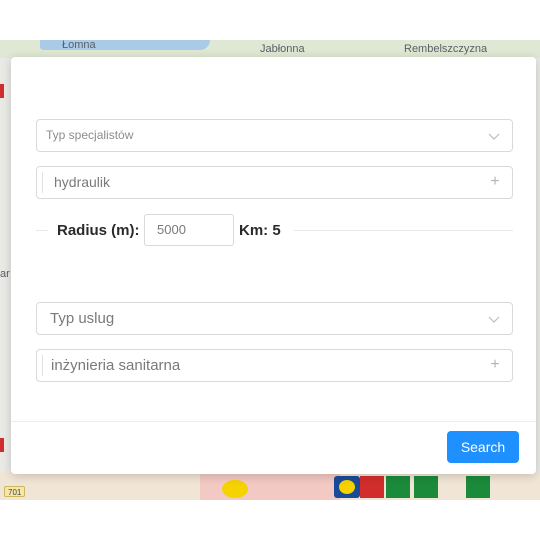 The height and width of the screenshot is (540, 540). Describe the element at coordinates (273, 421) in the screenshot. I see `modal-footer-divider` at that location.